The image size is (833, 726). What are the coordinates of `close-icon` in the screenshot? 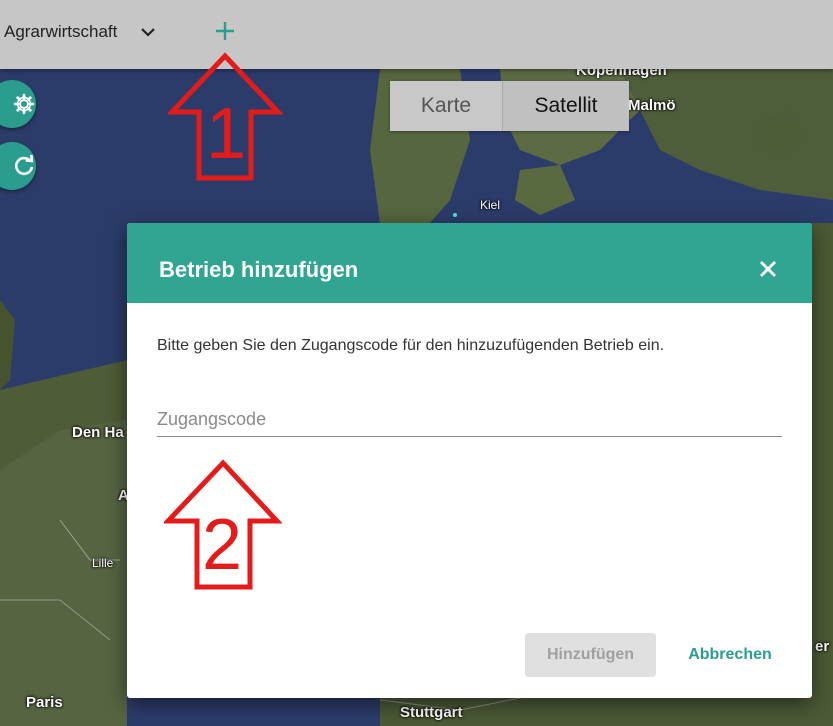 It's located at (768, 269).